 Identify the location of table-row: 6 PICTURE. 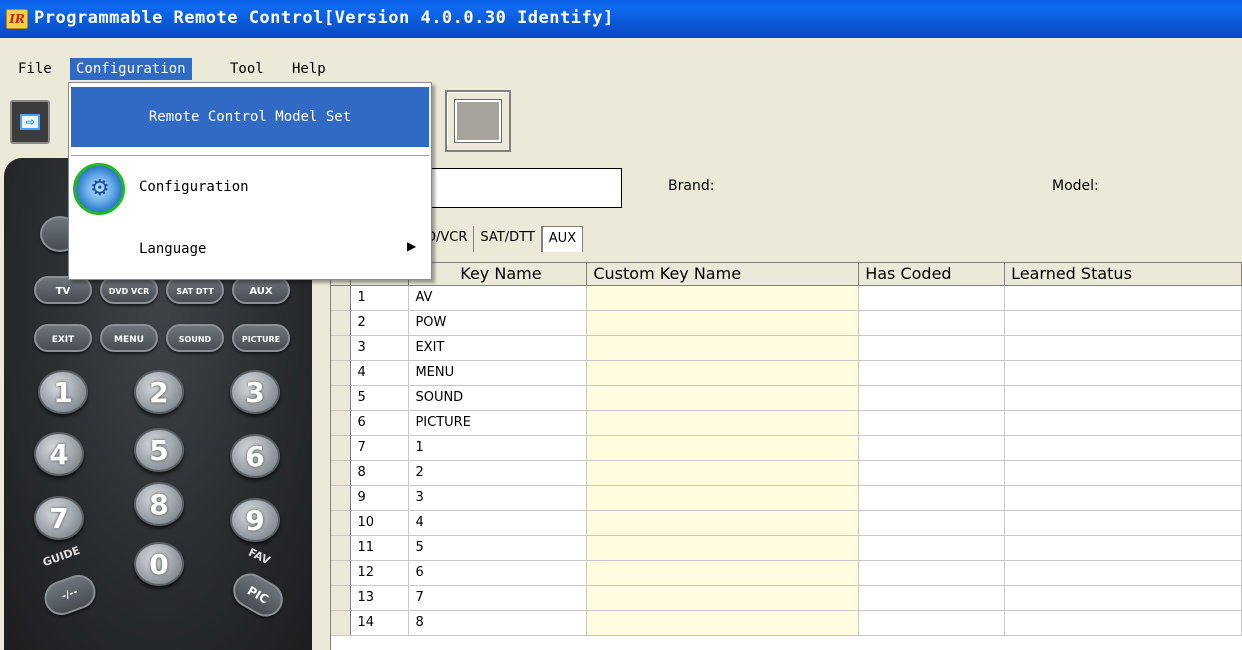
(786, 423).